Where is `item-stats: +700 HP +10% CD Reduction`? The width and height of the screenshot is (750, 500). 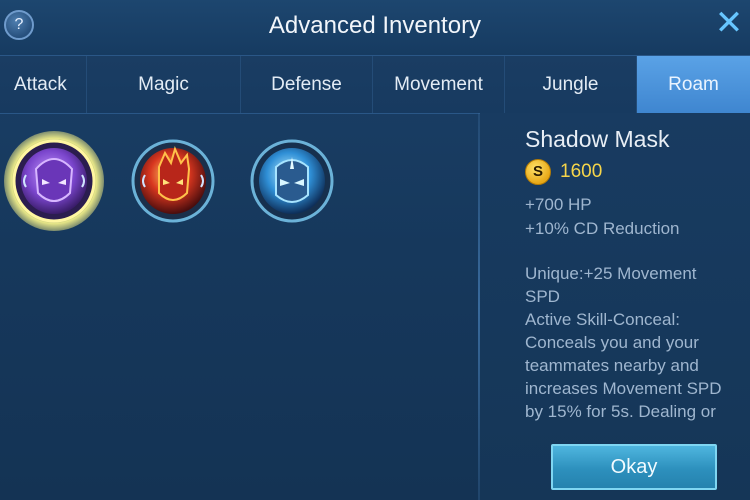 item-stats: +700 HP +10% CD Reduction is located at coordinates (602, 217).